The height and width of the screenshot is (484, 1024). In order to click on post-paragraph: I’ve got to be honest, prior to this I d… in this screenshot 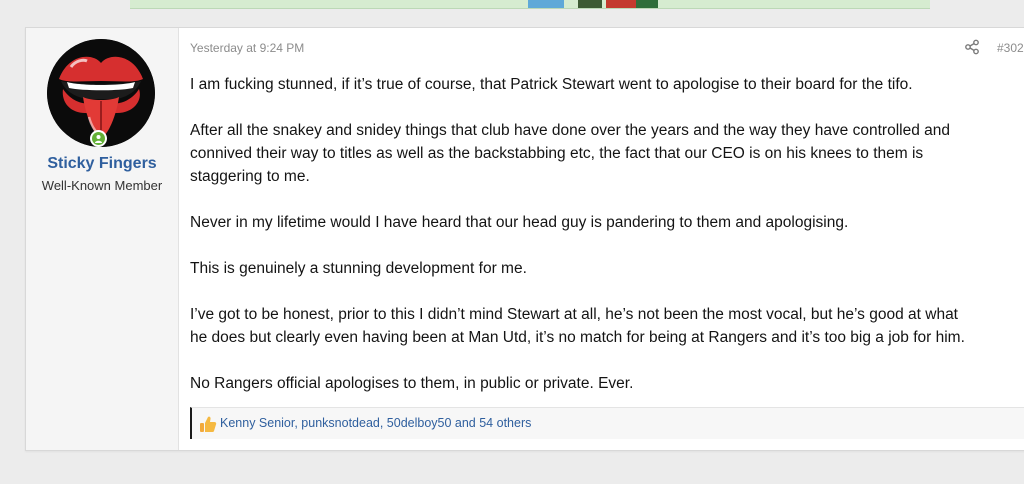, I will do `click(607, 326)`.